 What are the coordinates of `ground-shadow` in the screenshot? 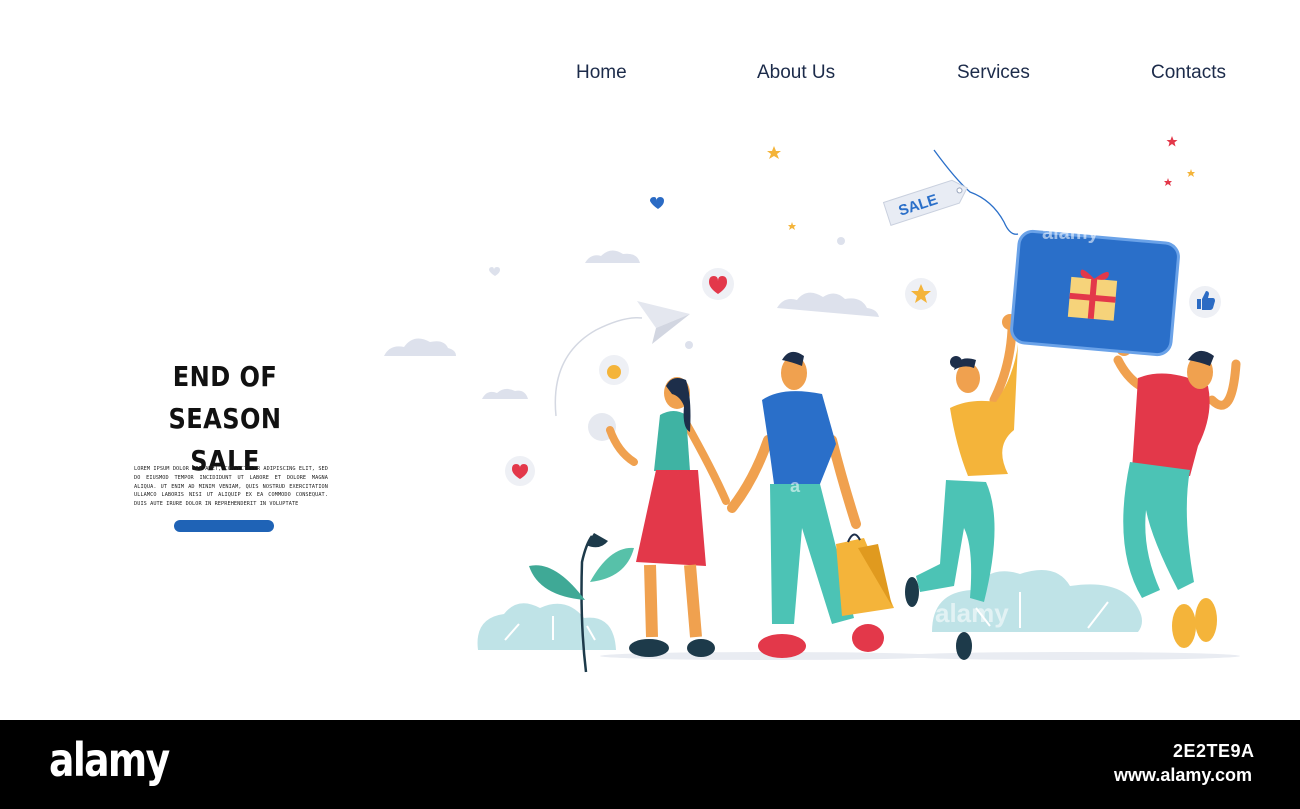 It's located at (1070, 656).